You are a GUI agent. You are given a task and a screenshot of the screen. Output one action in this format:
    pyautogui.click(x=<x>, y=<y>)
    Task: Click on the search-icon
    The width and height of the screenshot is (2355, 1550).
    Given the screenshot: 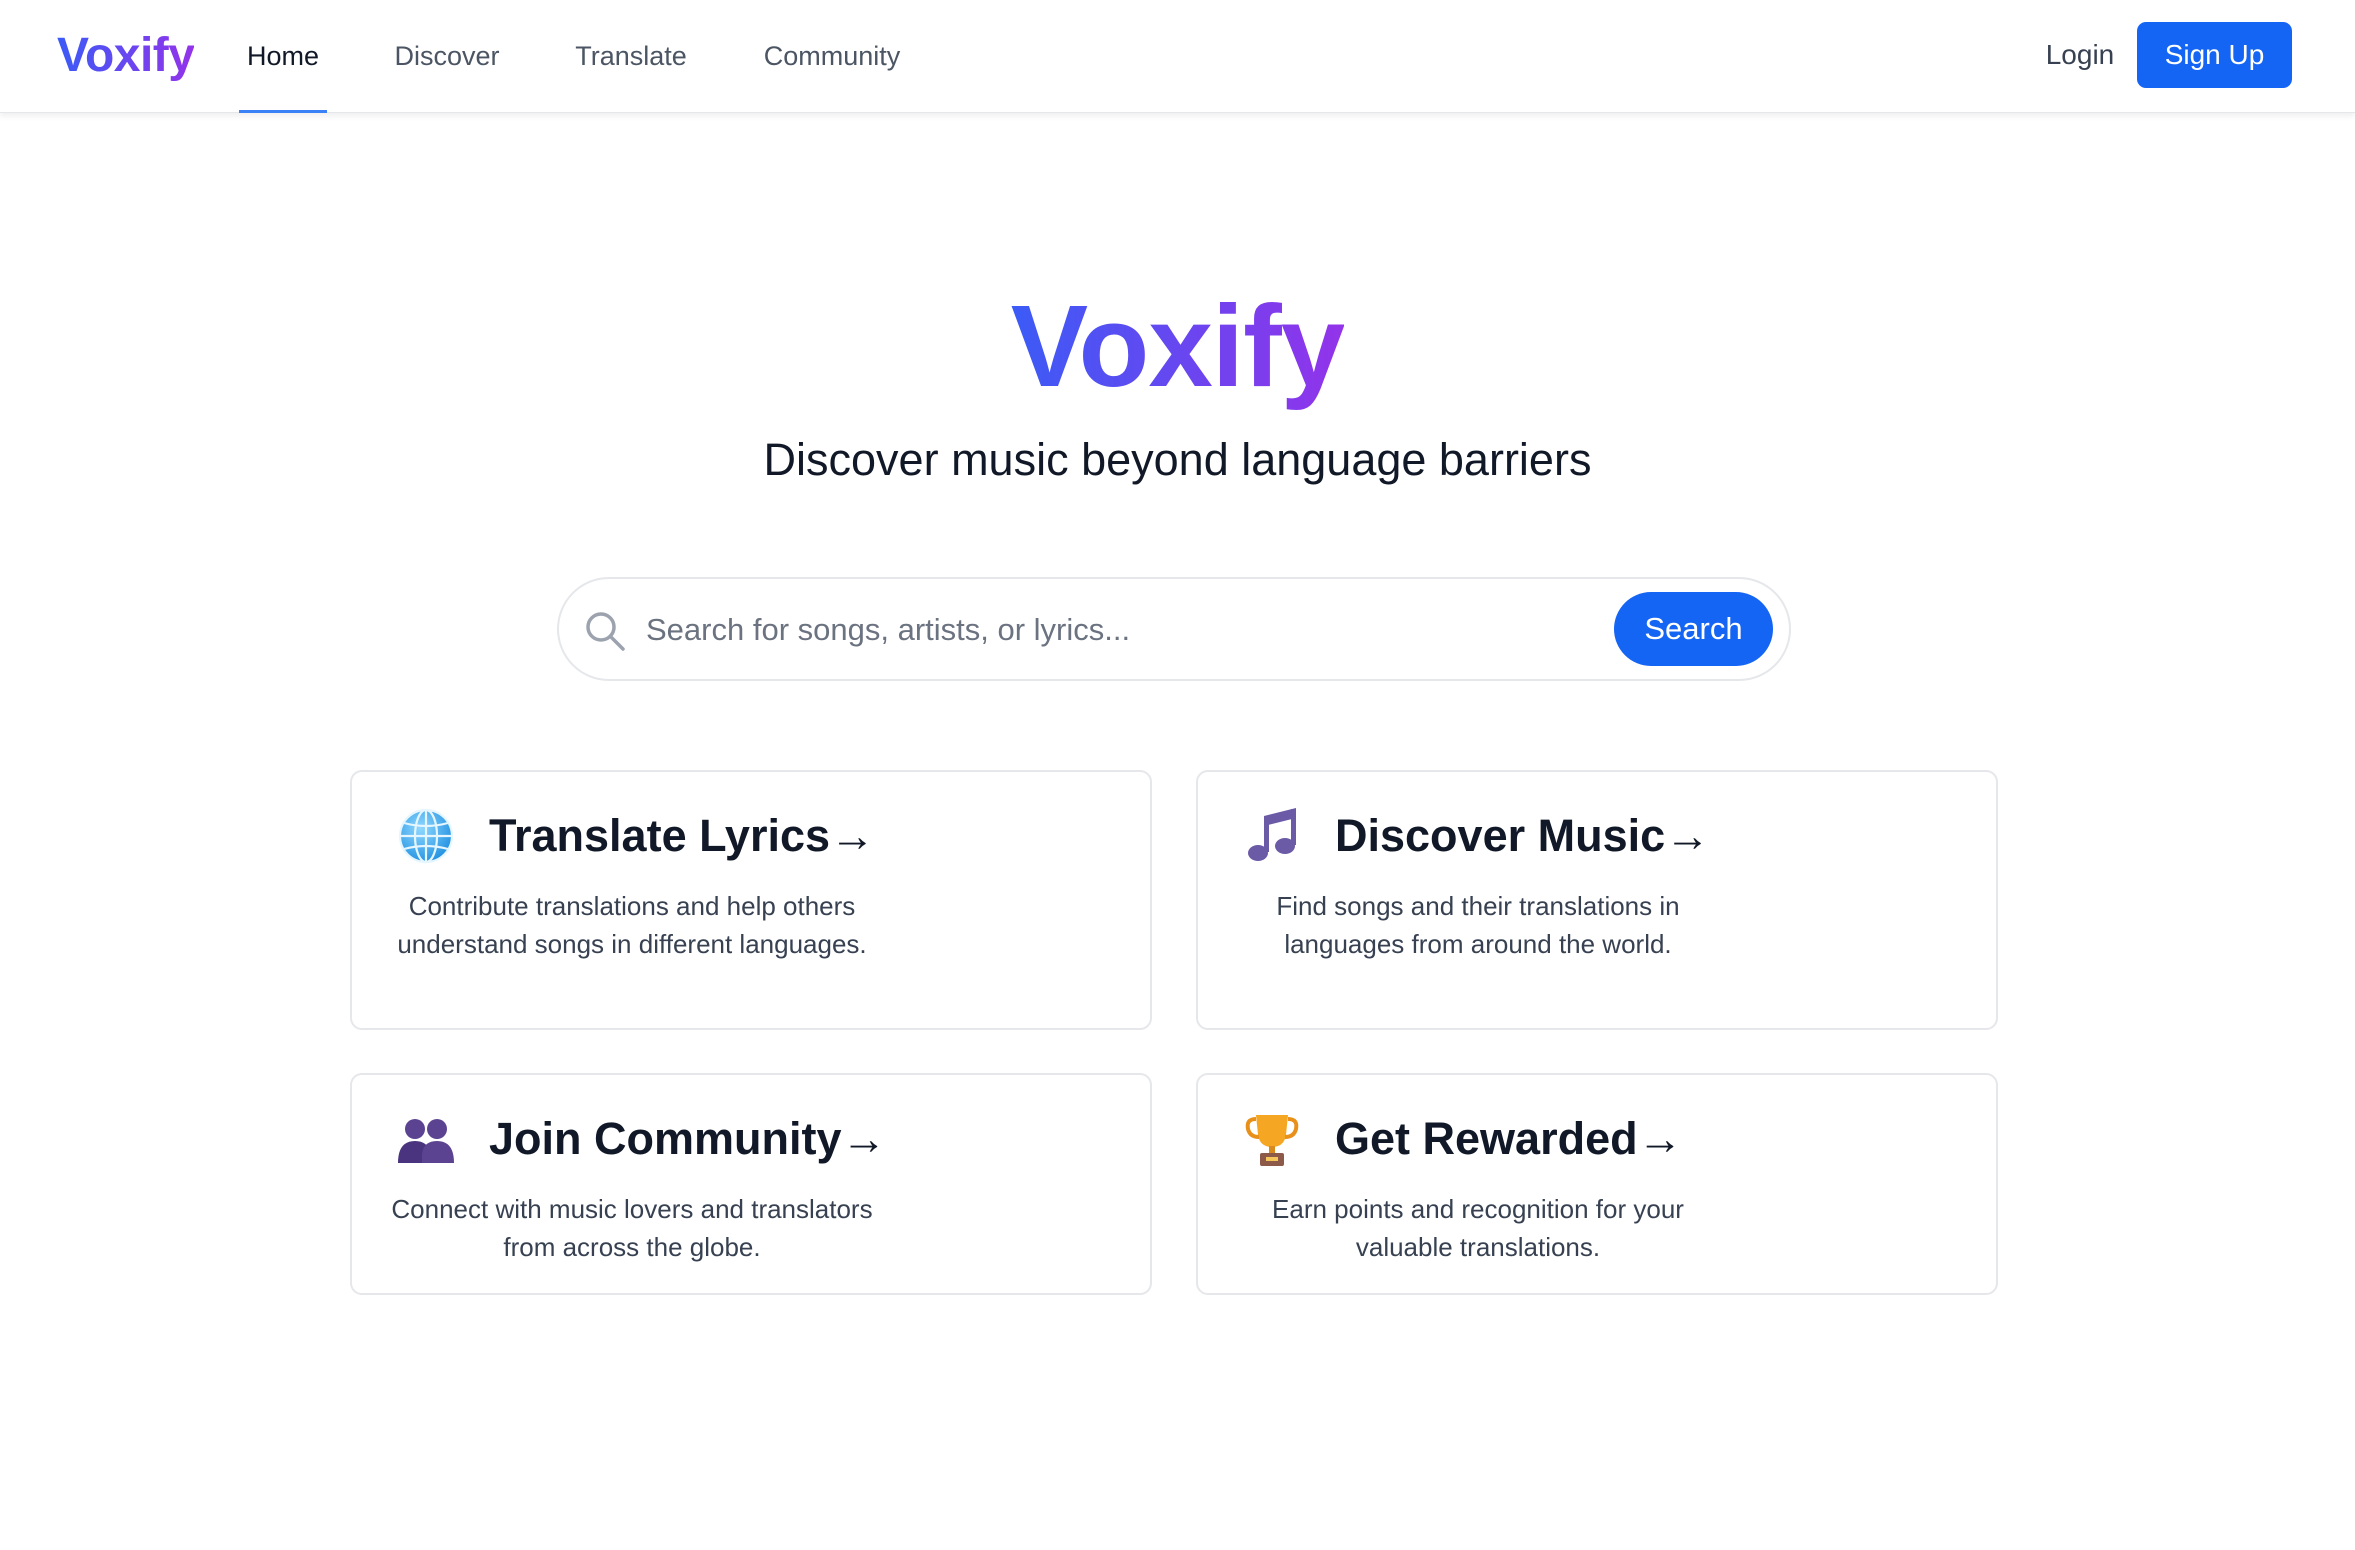 What is the action you would take?
    pyautogui.click(x=605, y=631)
    